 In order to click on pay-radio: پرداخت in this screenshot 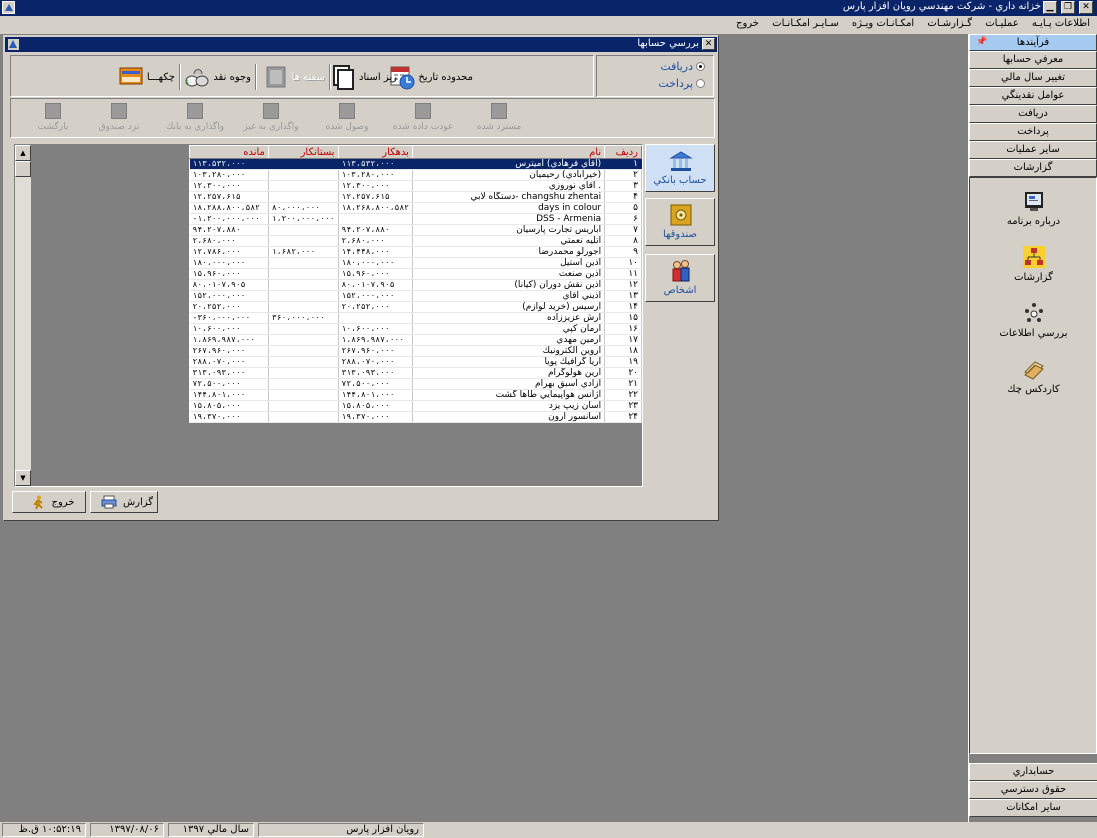, I will do `click(681, 83)`.